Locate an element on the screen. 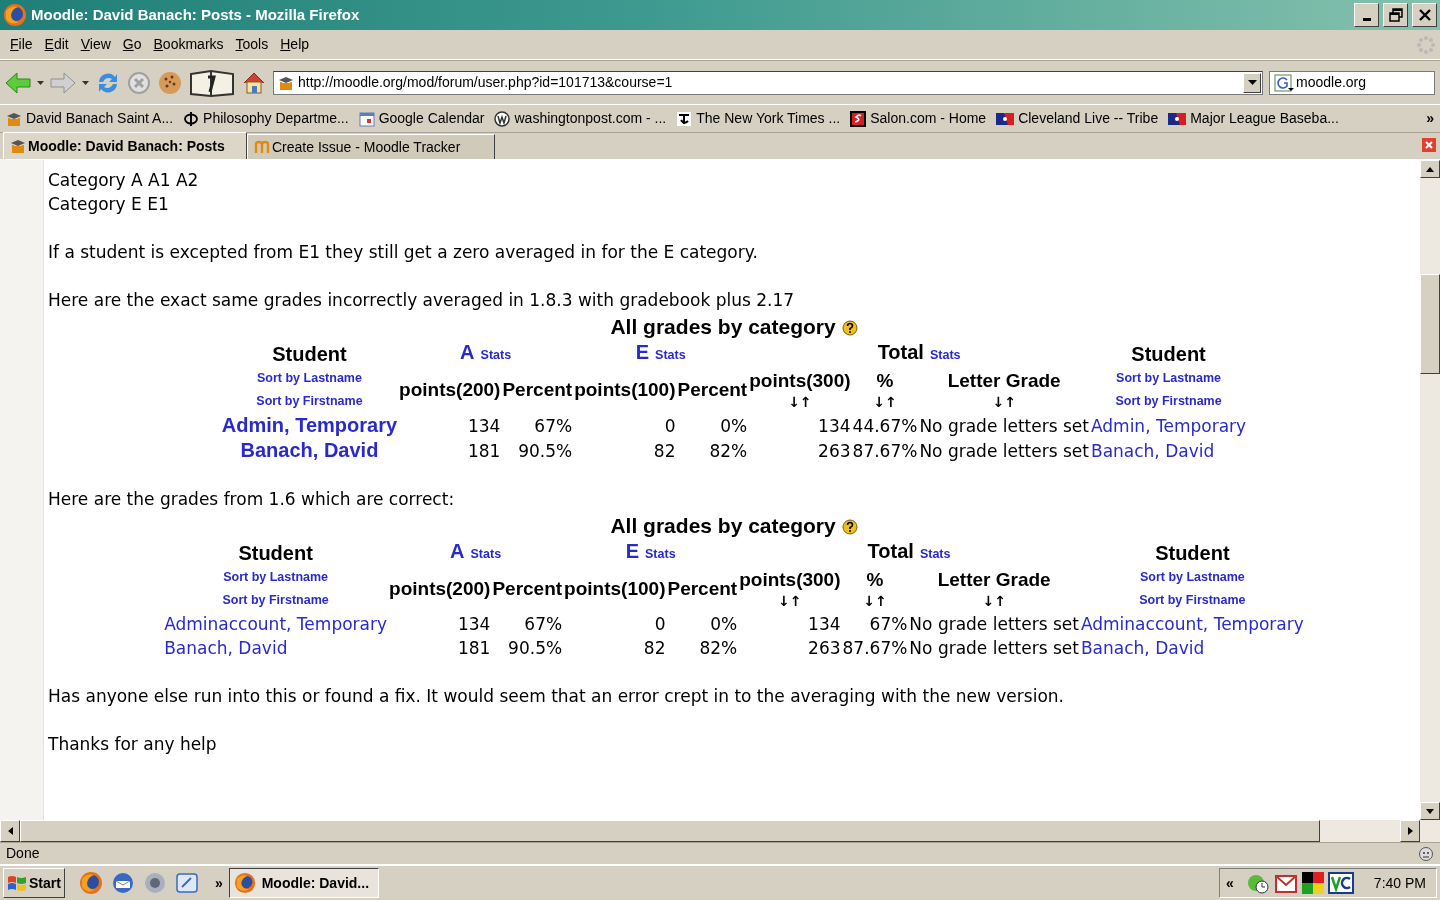  bookmark-link: Cleveland Live -- Tribe is located at coordinates (1077, 118).